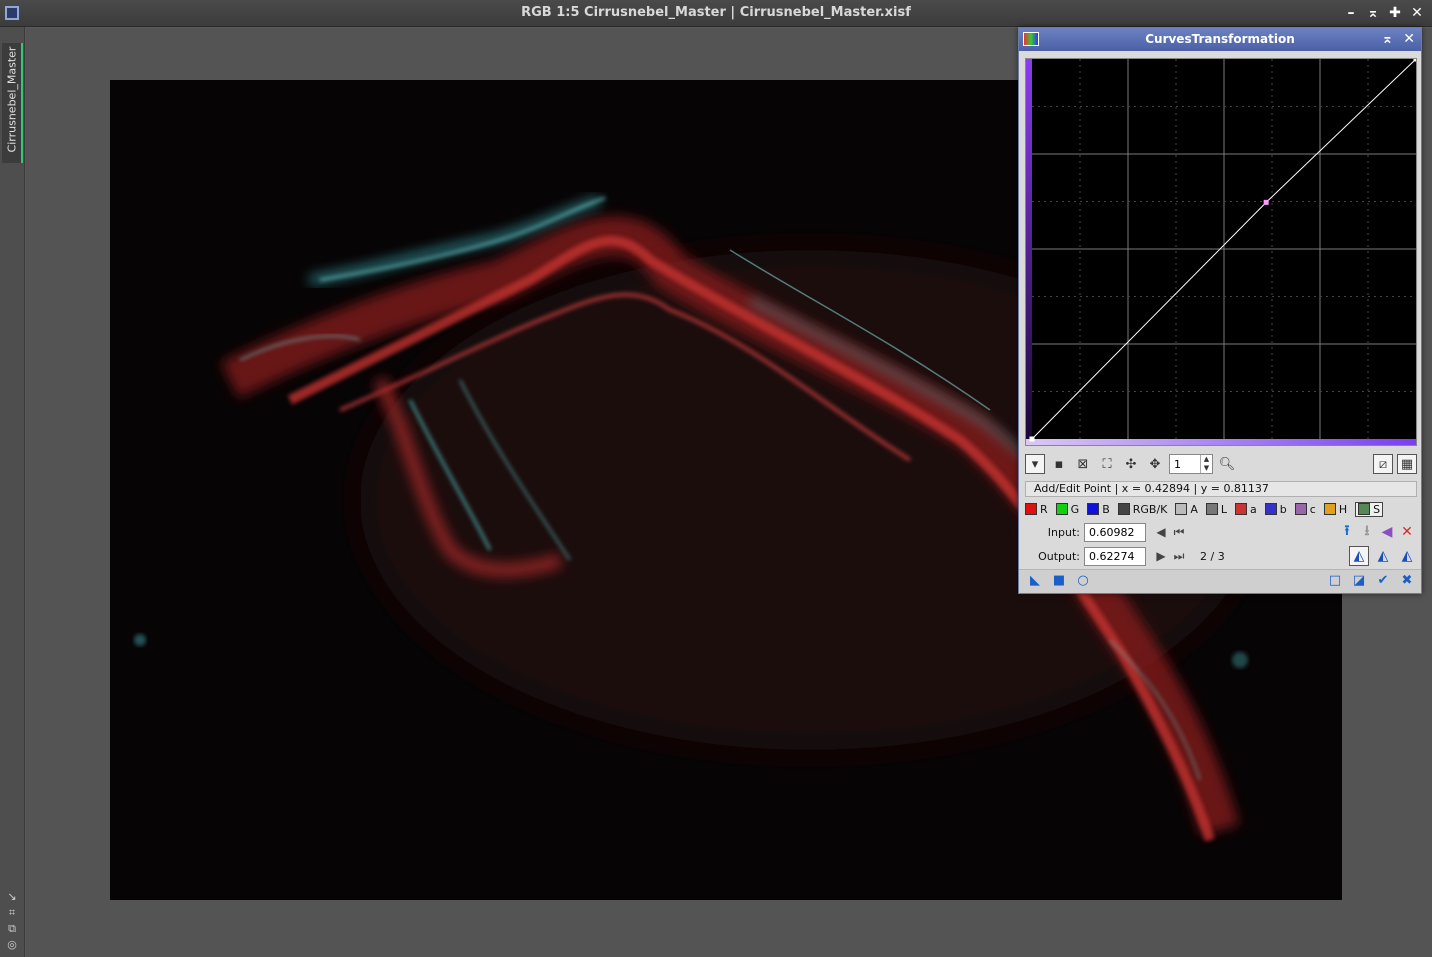  I want to click on browse-doc-icon: □, so click(1335, 581).